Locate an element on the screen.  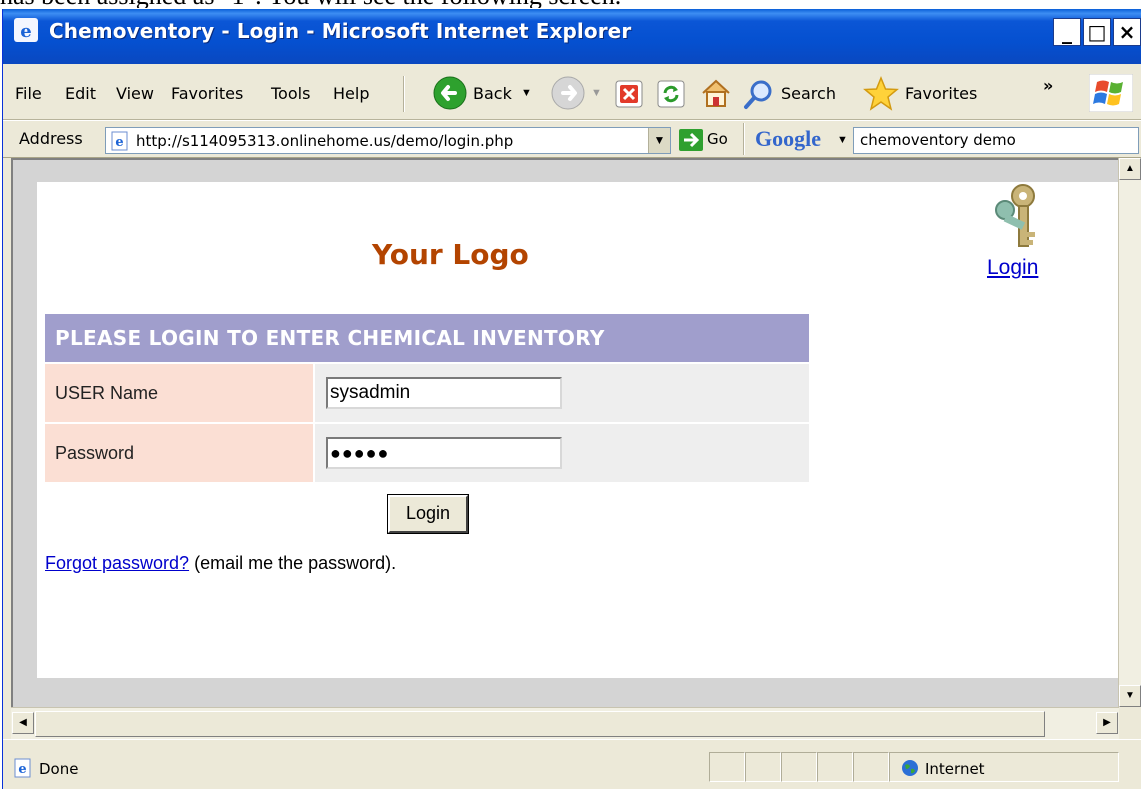
menu-favorites: Favorites is located at coordinates (207, 93).